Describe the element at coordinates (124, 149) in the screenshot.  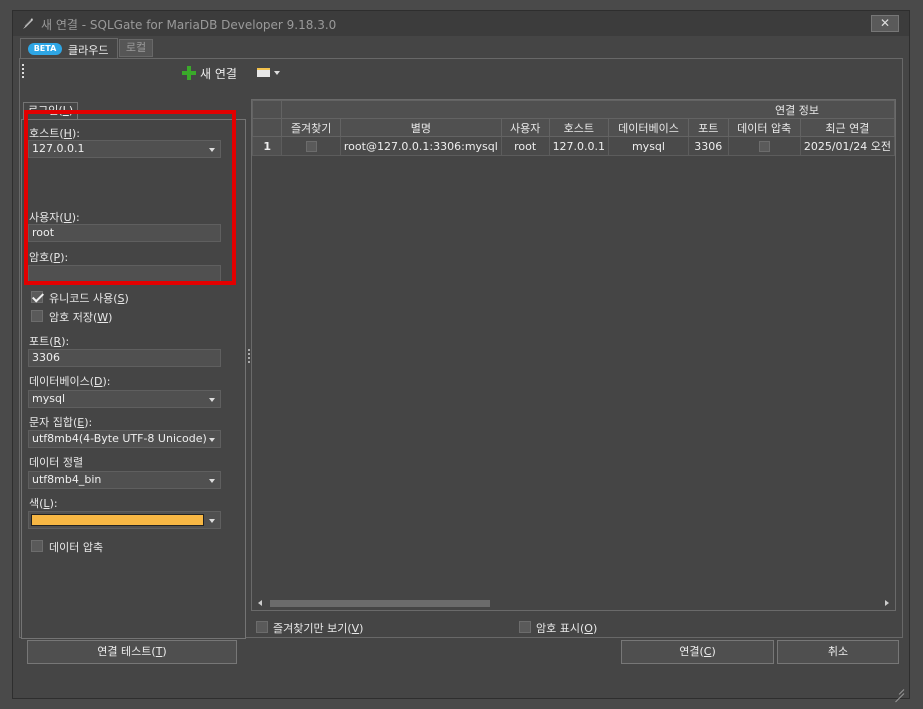
I see `host-combo: 127.0.0.1` at that location.